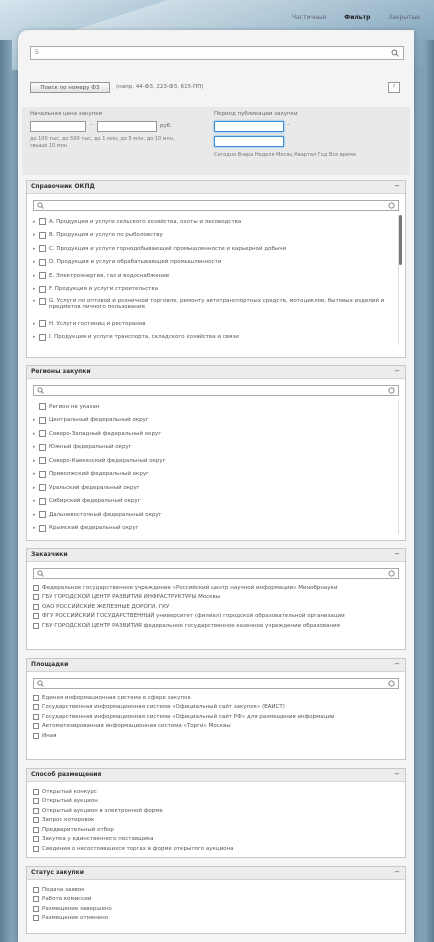 This screenshot has width=434, height=942. I want to click on price-from-input, so click(58, 126).